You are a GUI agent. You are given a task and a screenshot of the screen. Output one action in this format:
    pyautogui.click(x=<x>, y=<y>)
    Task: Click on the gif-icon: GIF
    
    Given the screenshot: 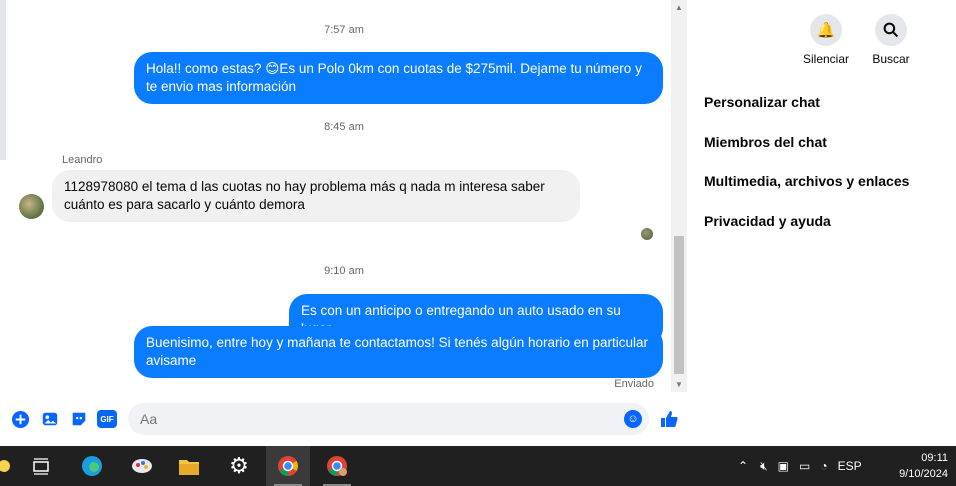 What is the action you would take?
    pyautogui.click(x=107, y=419)
    